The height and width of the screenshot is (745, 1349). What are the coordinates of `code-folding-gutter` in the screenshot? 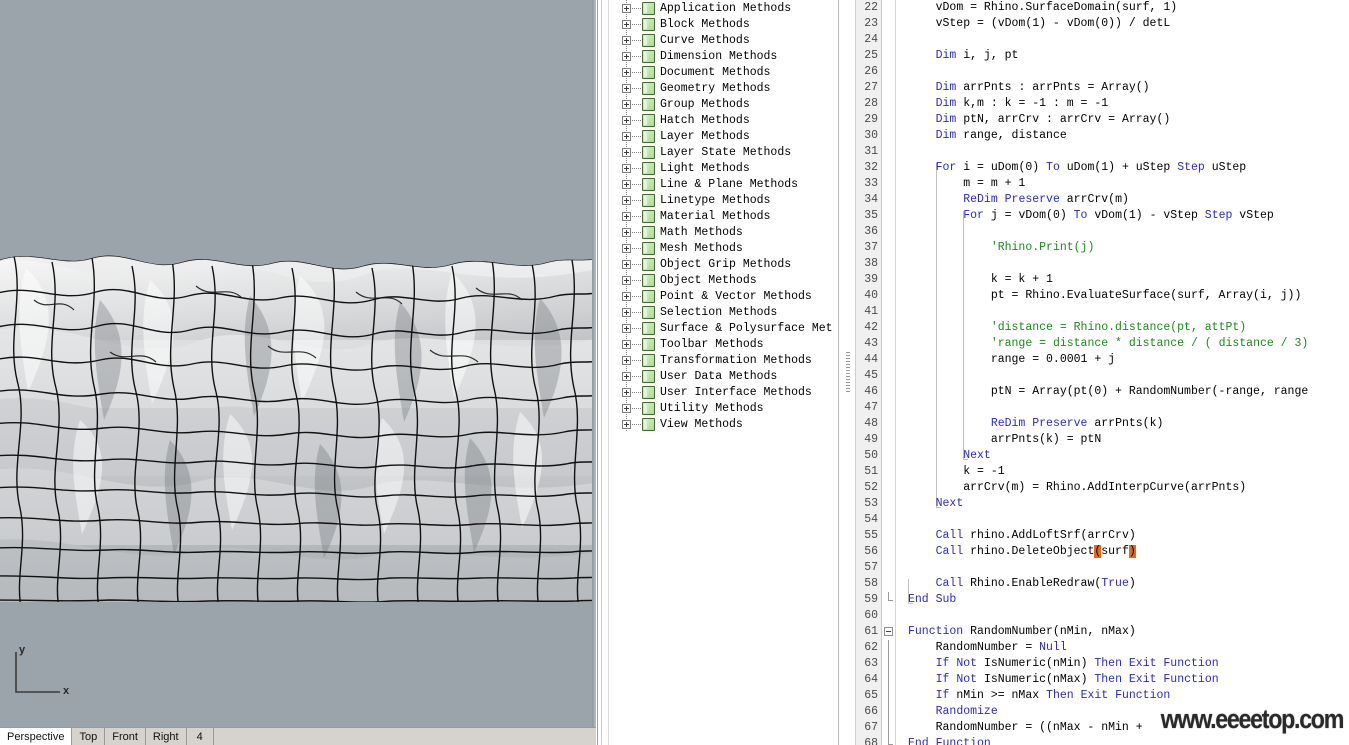 It's located at (889, 372).